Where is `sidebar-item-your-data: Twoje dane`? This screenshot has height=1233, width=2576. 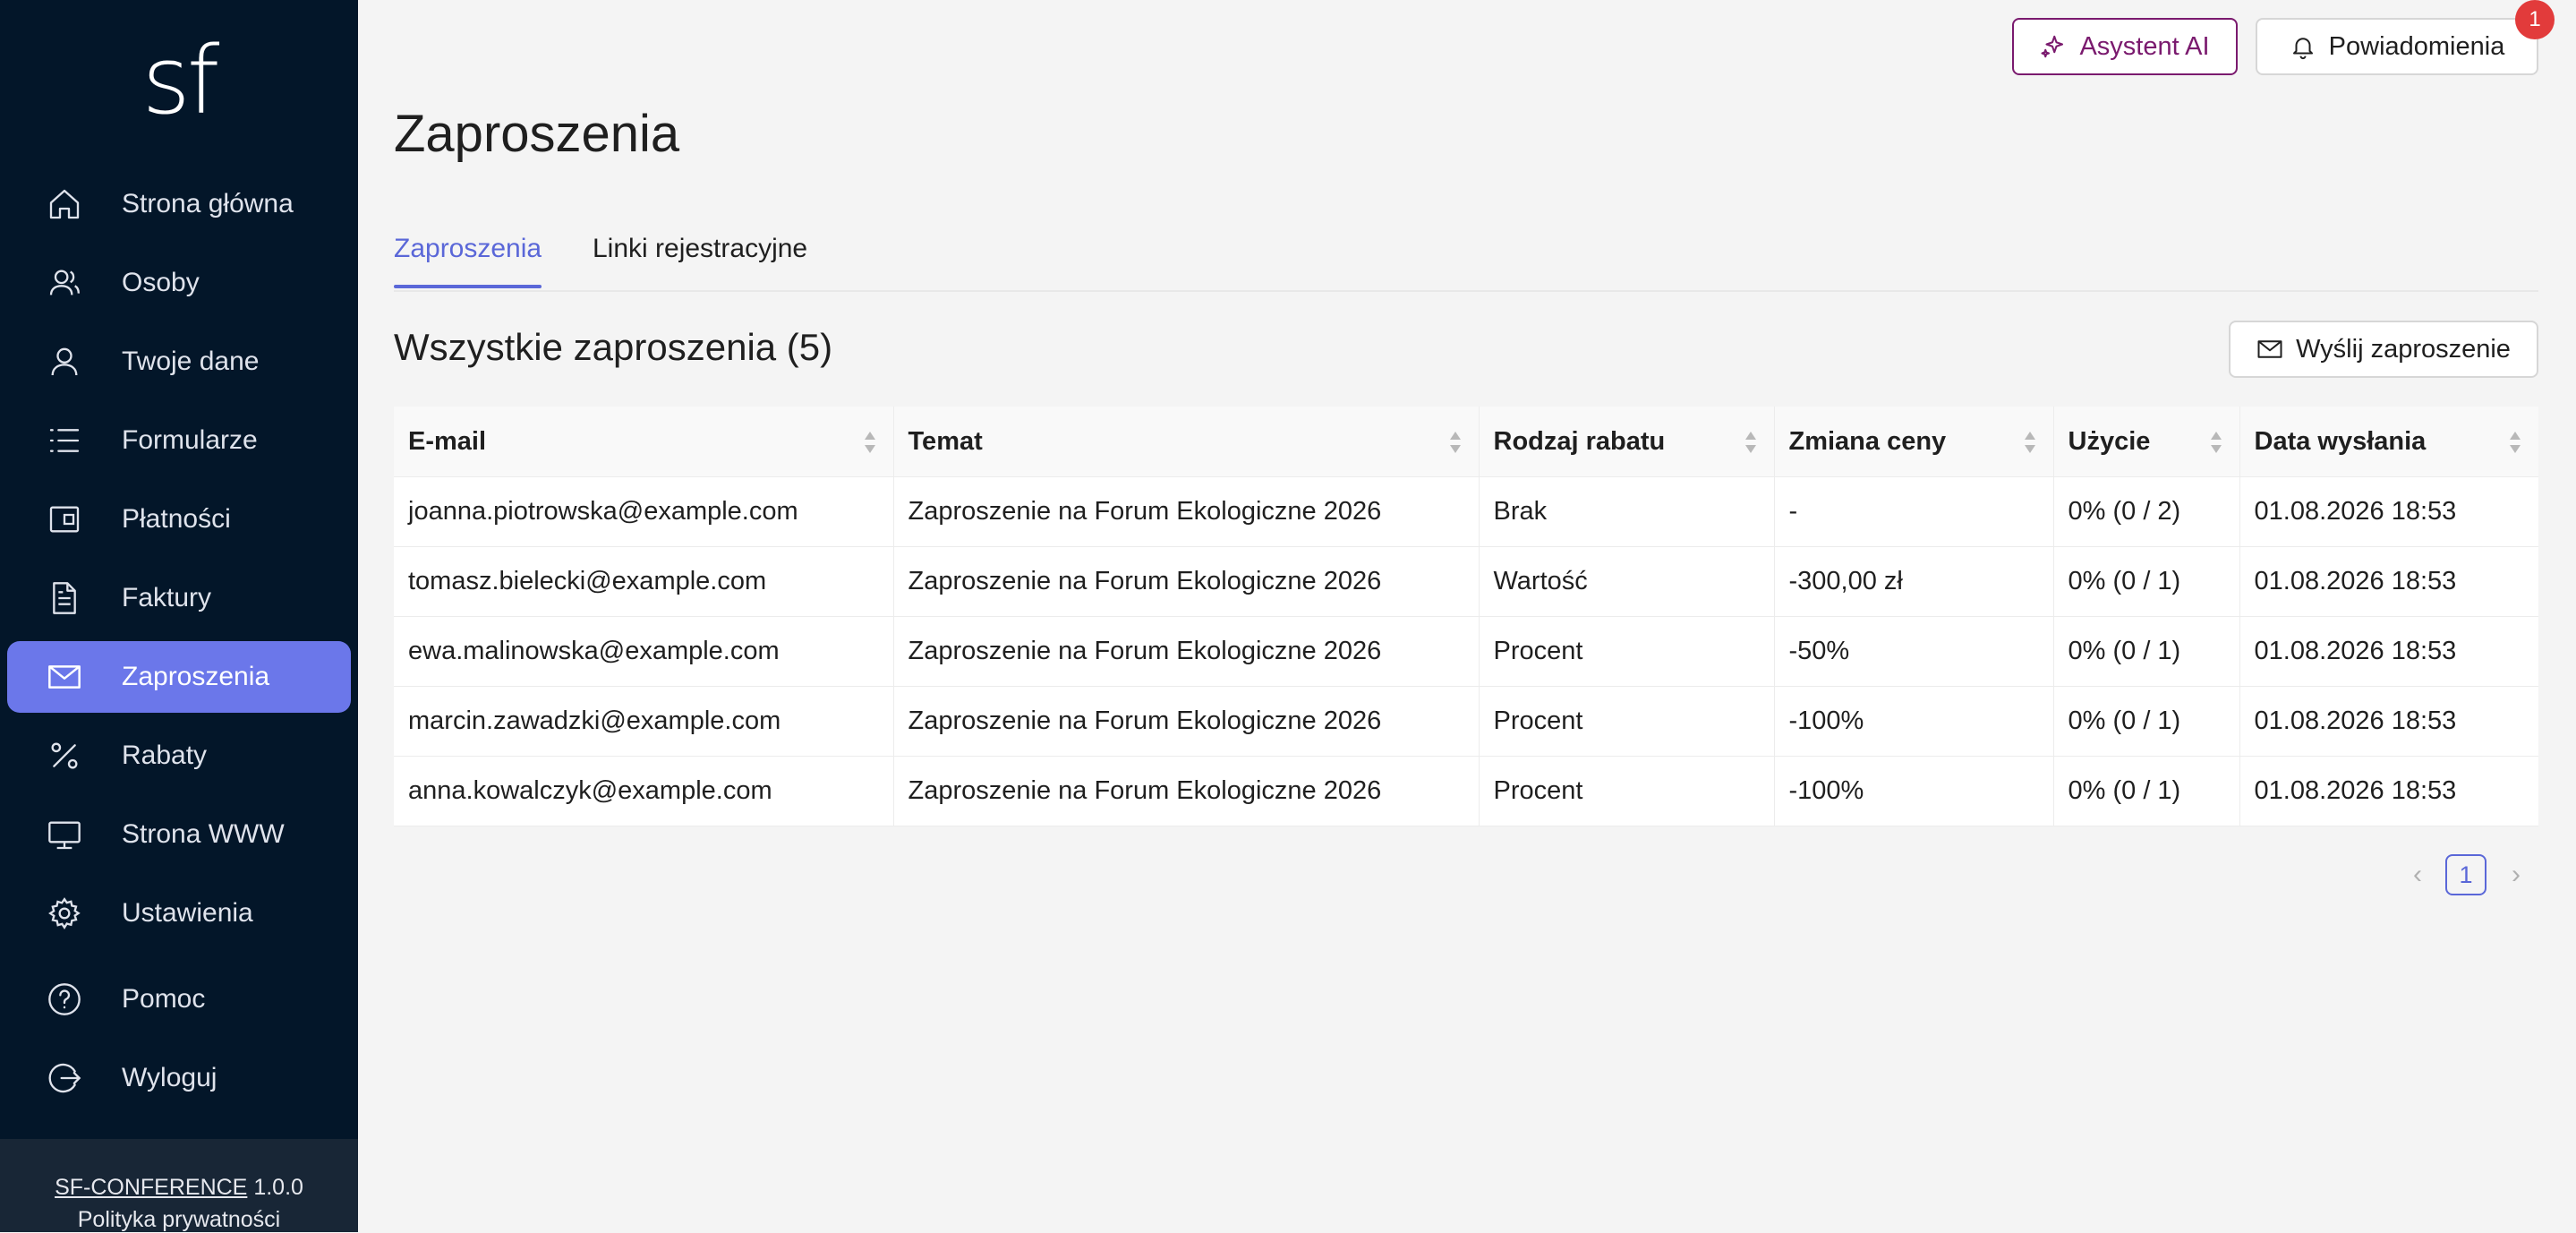
sidebar-item-your-data: Twoje dane is located at coordinates (179, 362).